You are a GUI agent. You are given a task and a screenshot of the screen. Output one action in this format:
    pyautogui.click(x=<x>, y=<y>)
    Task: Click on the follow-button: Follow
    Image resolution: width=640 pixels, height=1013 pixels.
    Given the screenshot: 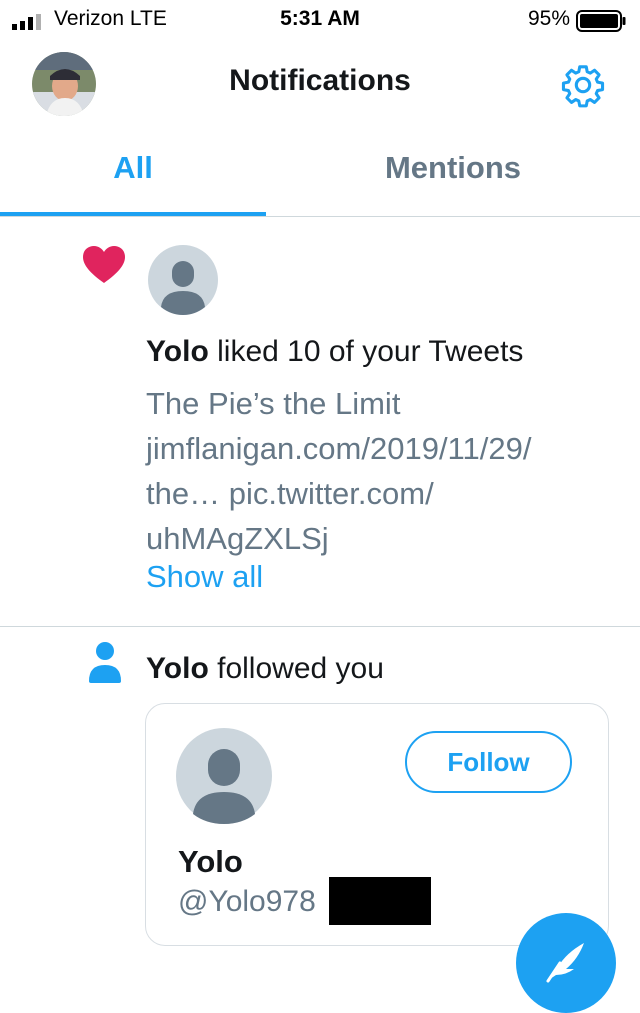 What is the action you would take?
    pyautogui.click(x=488, y=762)
    